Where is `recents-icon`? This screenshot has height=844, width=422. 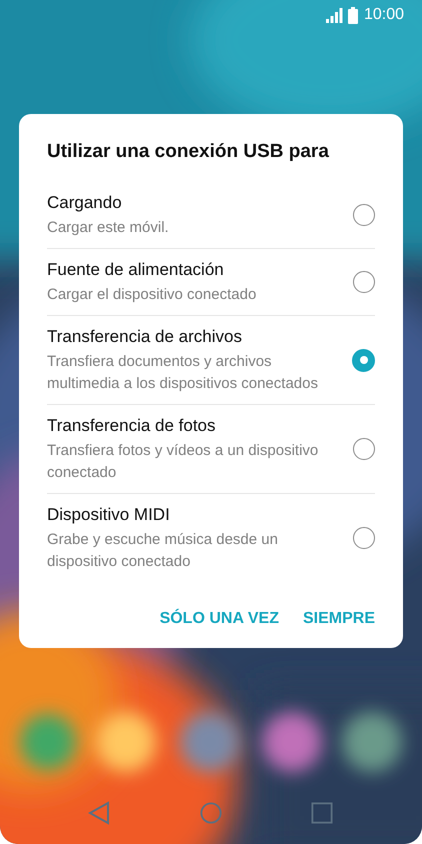
recents-icon is located at coordinates (322, 813).